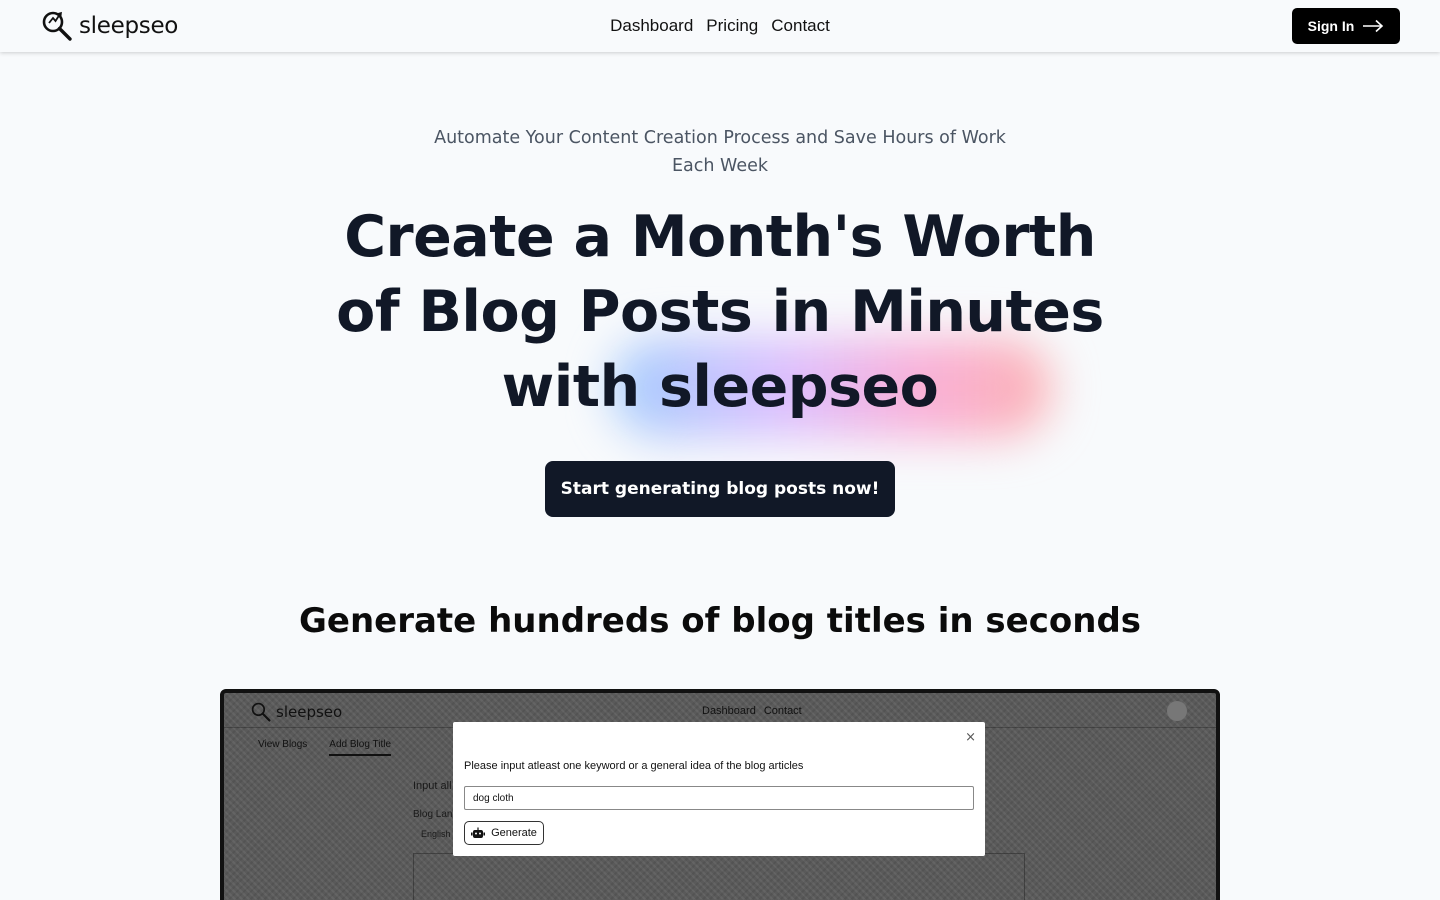  Describe the element at coordinates (129, 26) in the screenshot. I see `brand-name: sleepseo` at that location.